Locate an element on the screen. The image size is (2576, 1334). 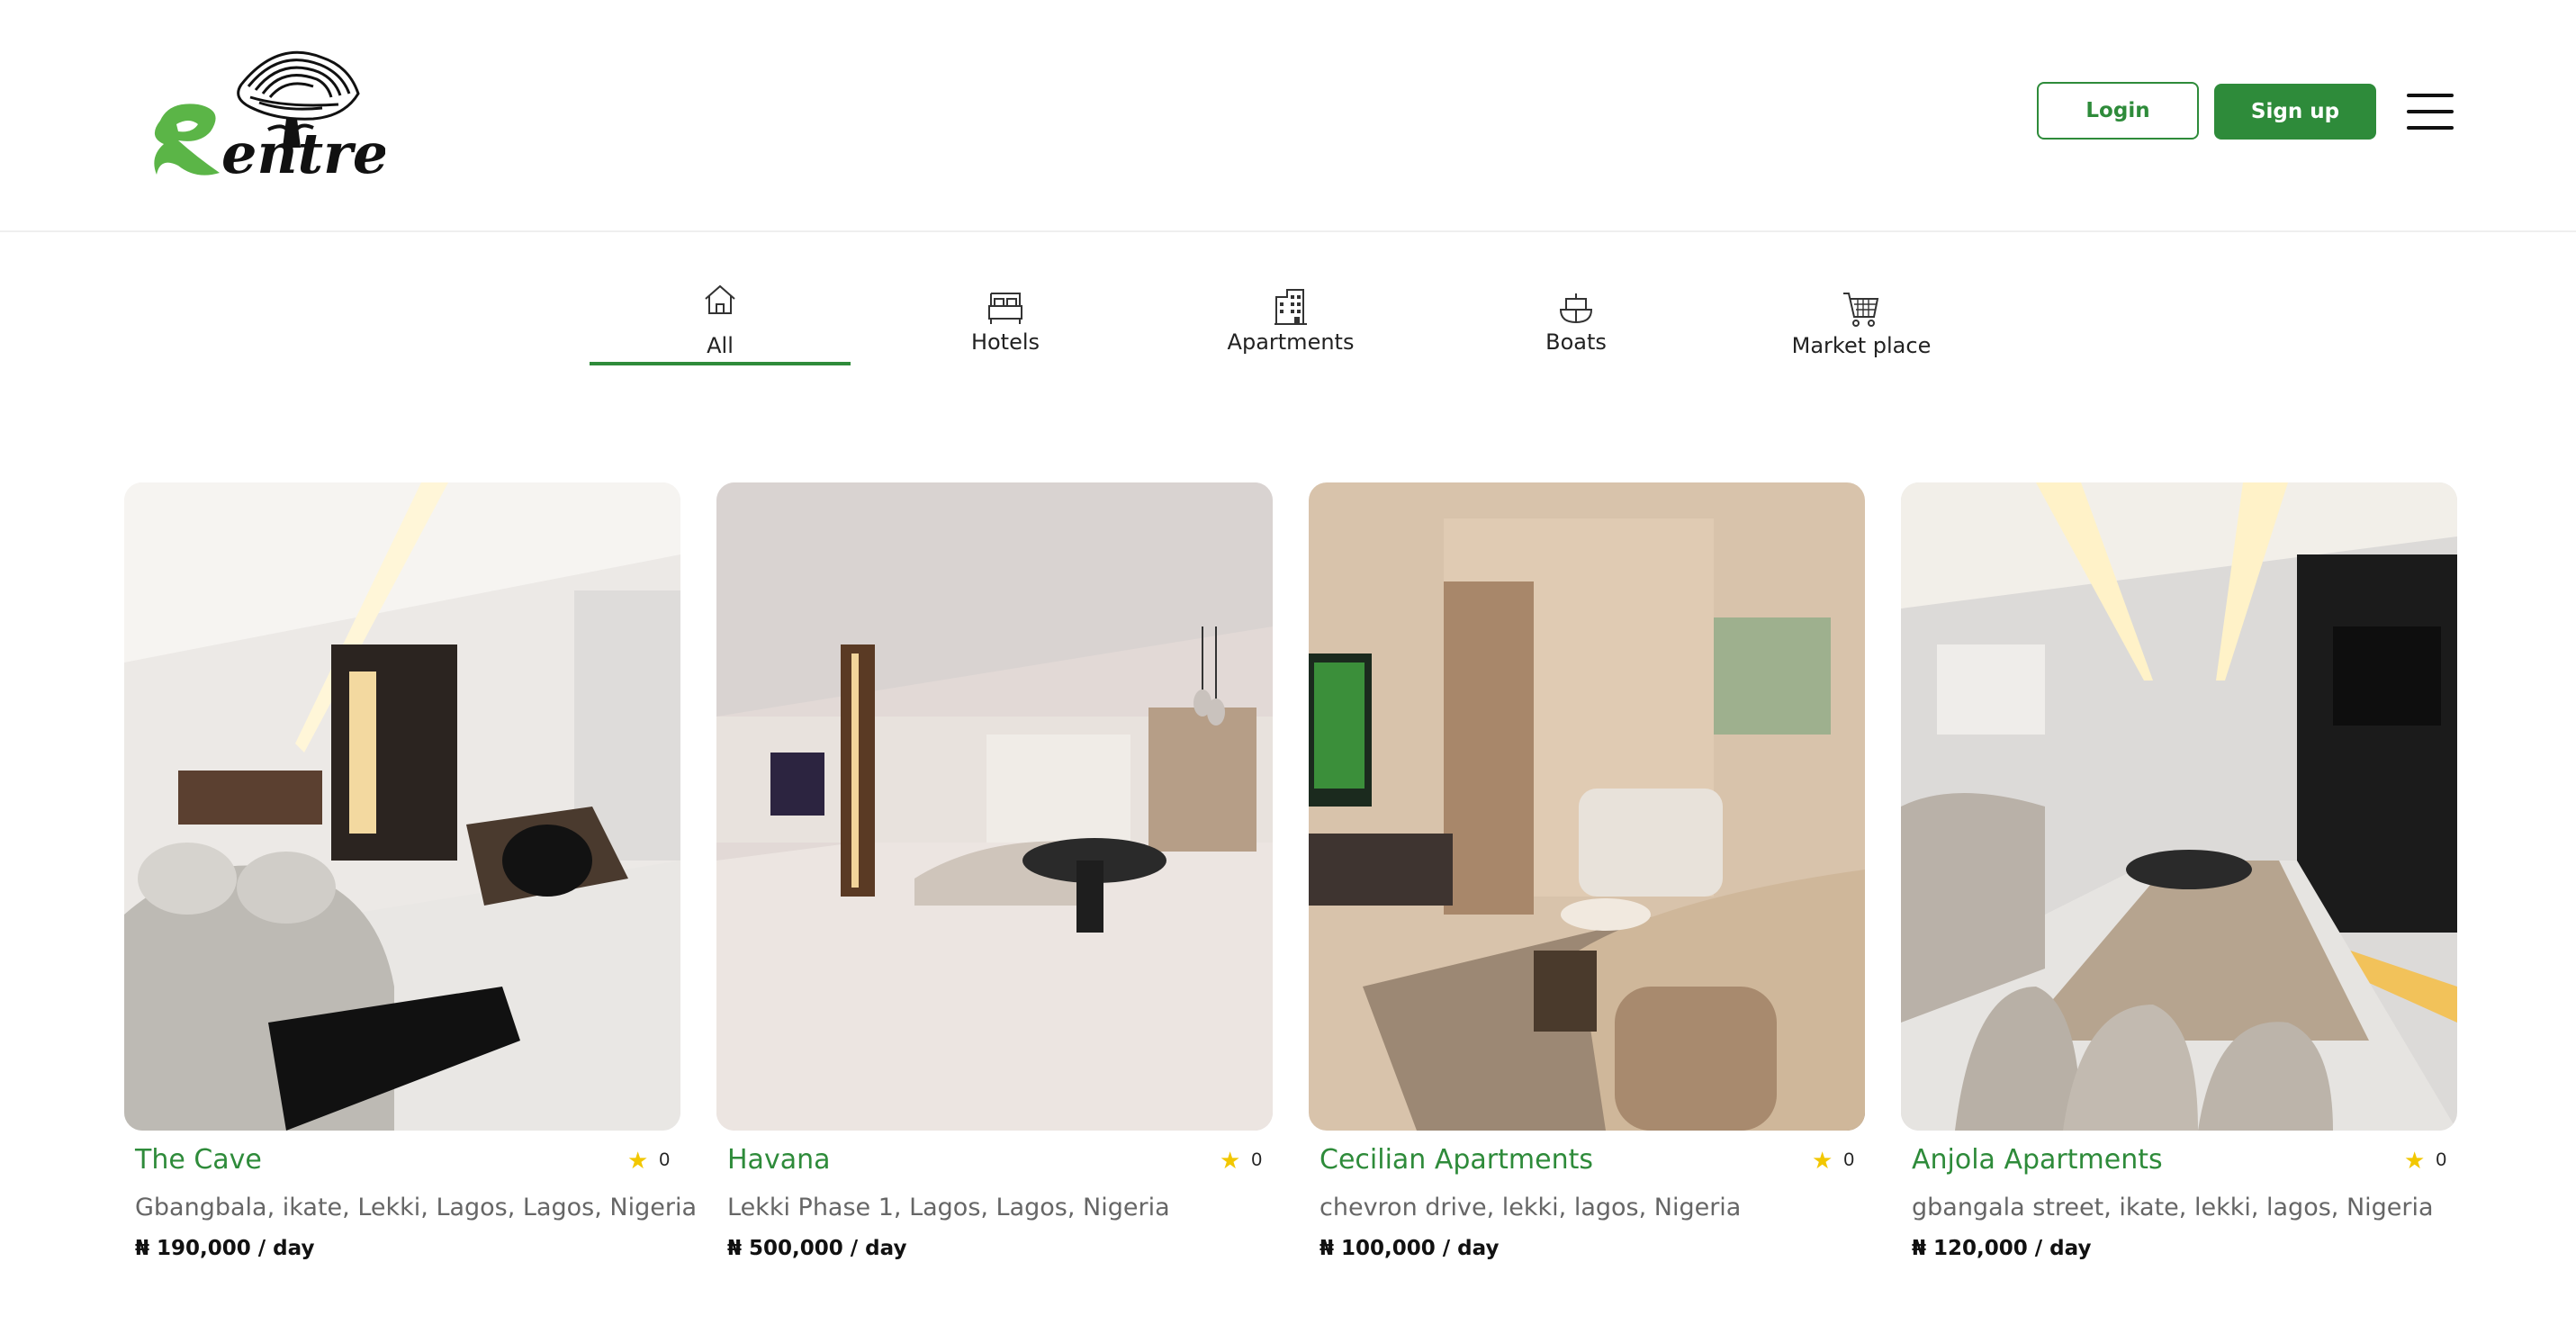
listing-price: ₦ 100,000 / day is located at coordinates (1410, 1248).